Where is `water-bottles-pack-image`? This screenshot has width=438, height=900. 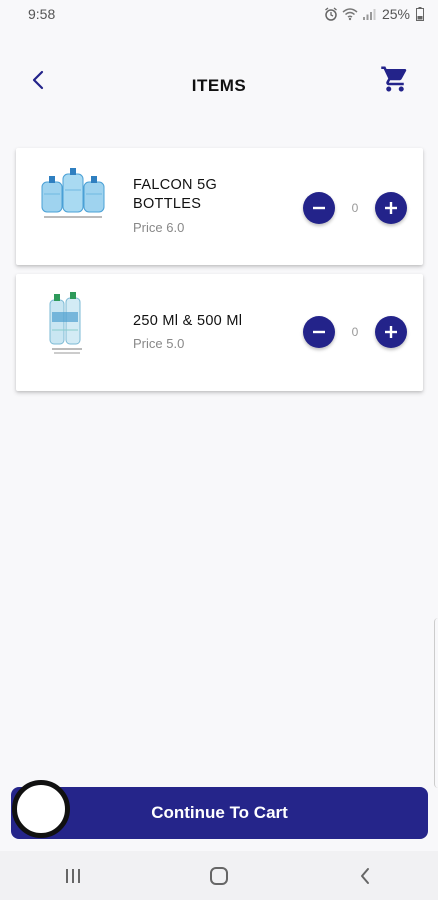
water-bottles-pack-image is located at coordinates (68, 324).